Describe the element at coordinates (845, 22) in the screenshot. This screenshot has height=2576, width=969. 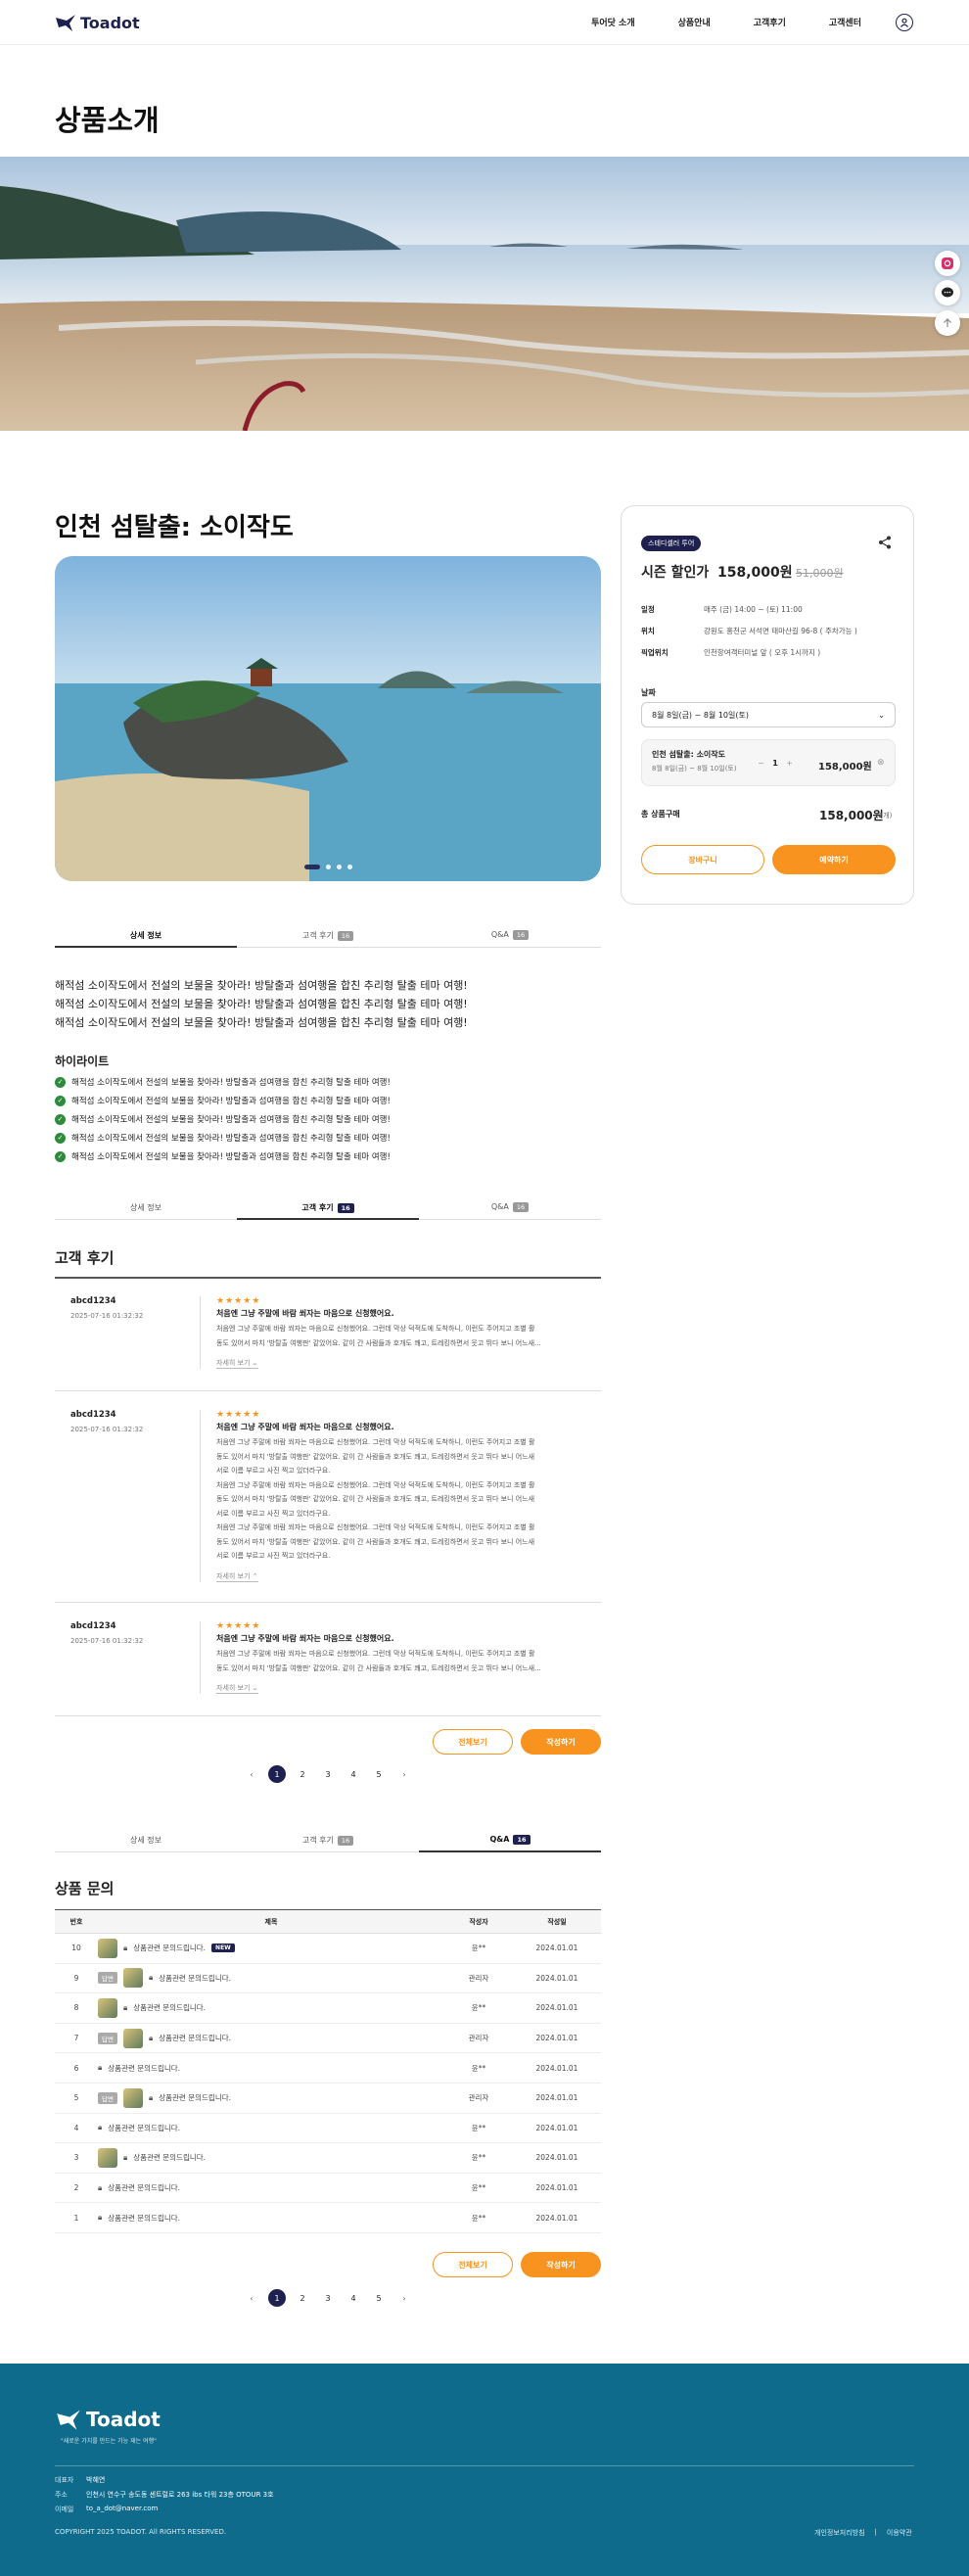
I see `nav-support: 고객센터` at that location.